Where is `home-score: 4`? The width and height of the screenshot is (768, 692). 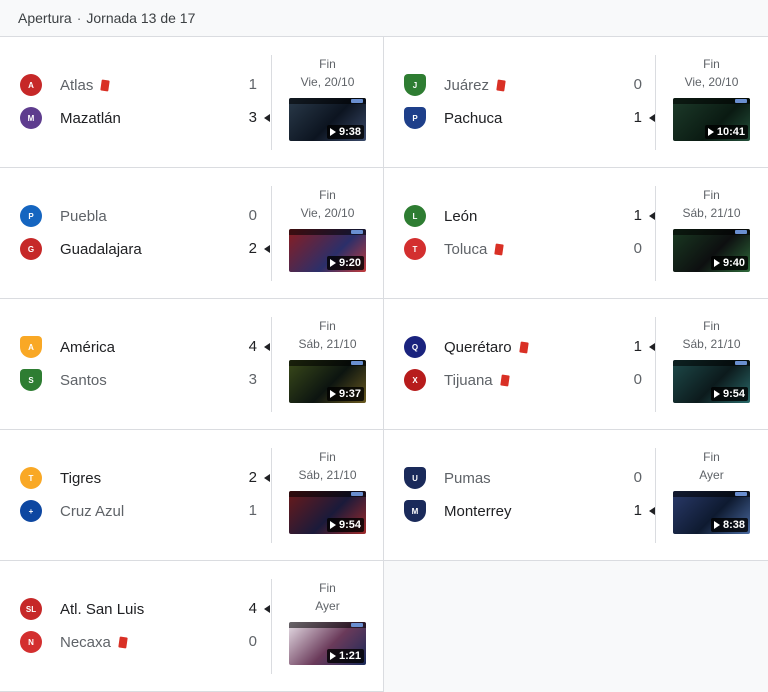 home-score: 4 is located at coordinates (252, 346).